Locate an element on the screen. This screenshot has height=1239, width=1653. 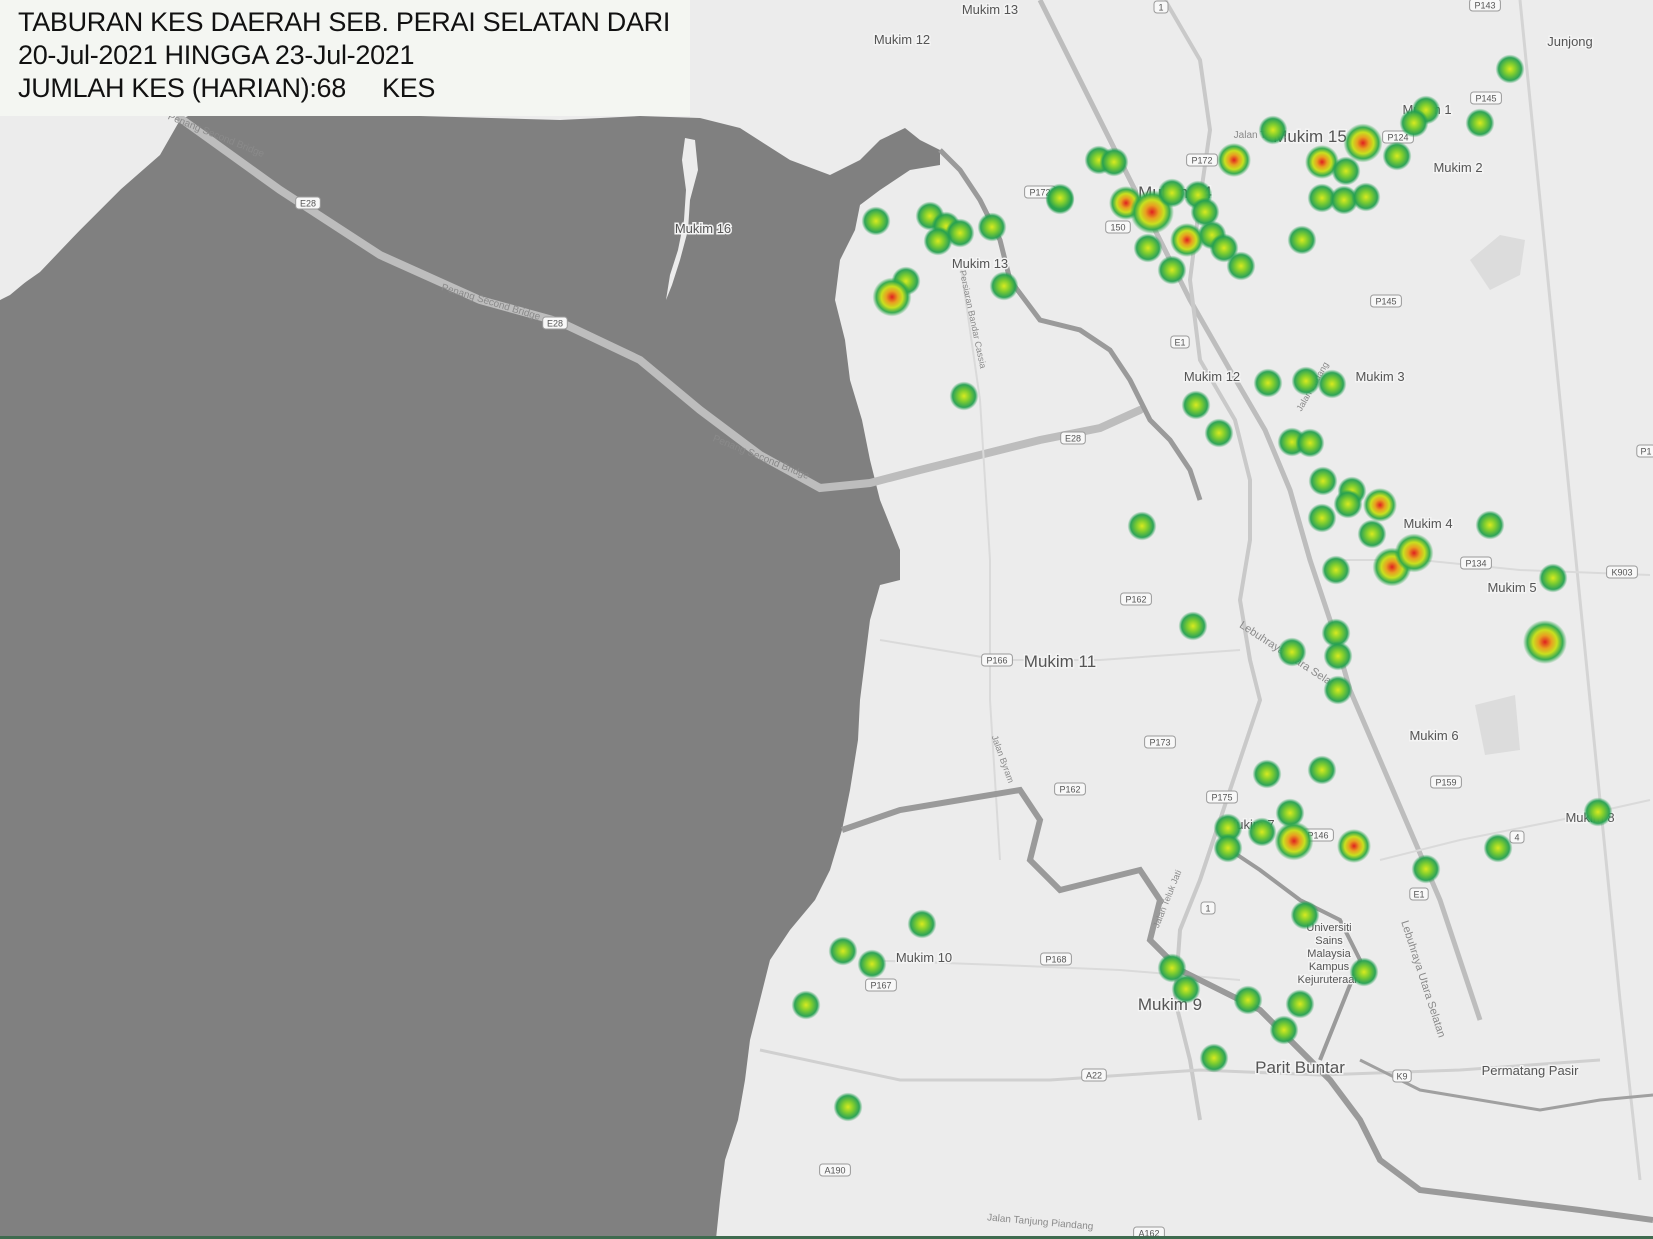
title-line-2: 20-Jul-2021 HINGGA 23-Jul-2021 is located at coordinates (216, 55).